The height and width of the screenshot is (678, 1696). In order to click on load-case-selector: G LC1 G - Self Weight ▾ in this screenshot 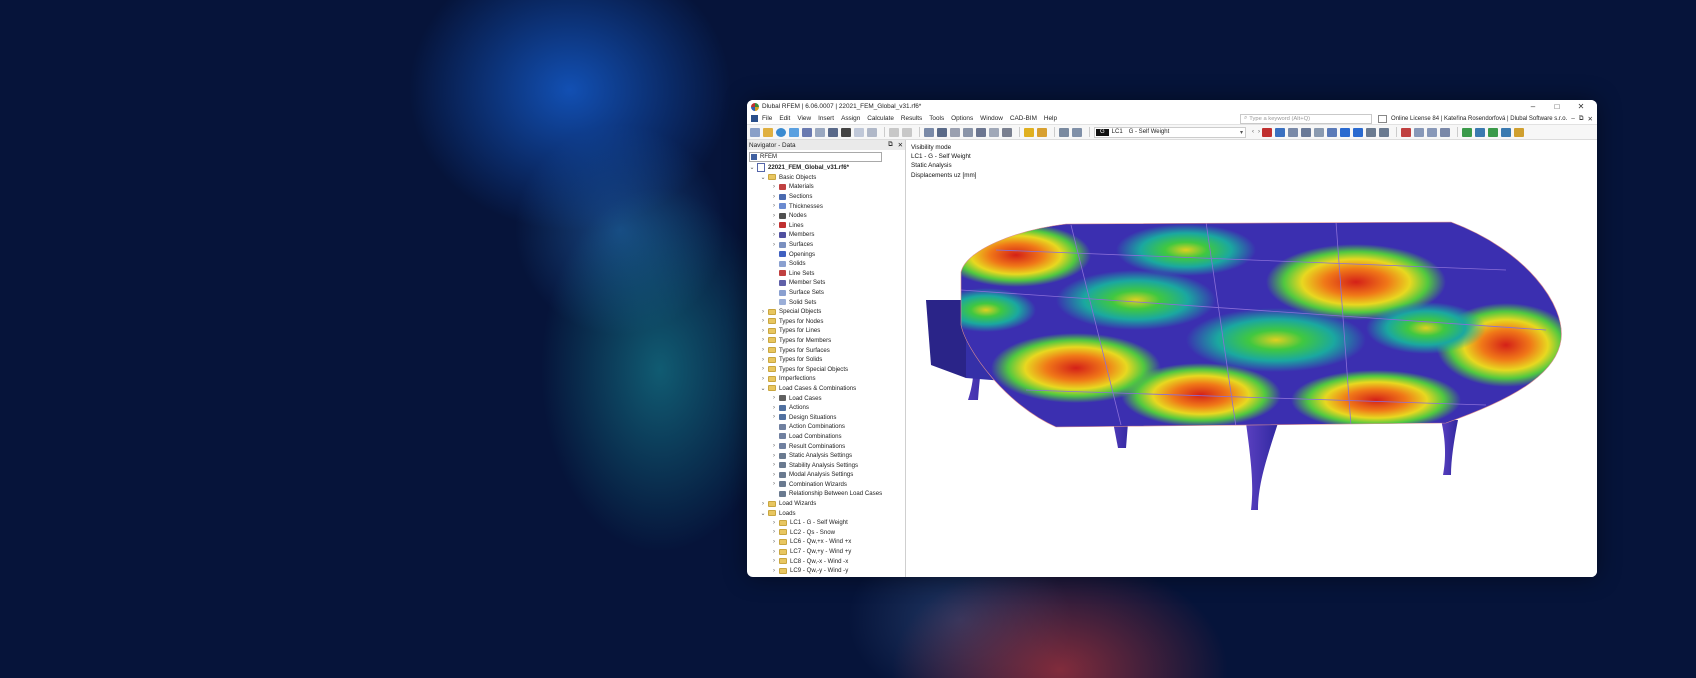, I will do `click(1170, 132)`.